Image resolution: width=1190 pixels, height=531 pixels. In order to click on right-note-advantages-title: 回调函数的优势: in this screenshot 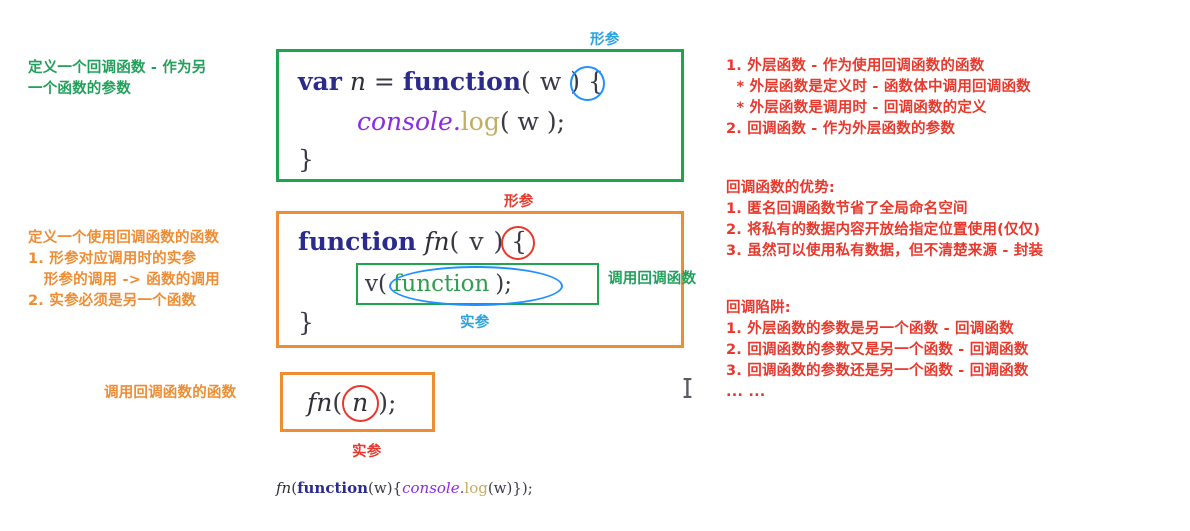, I will do `click(780, 188)`.